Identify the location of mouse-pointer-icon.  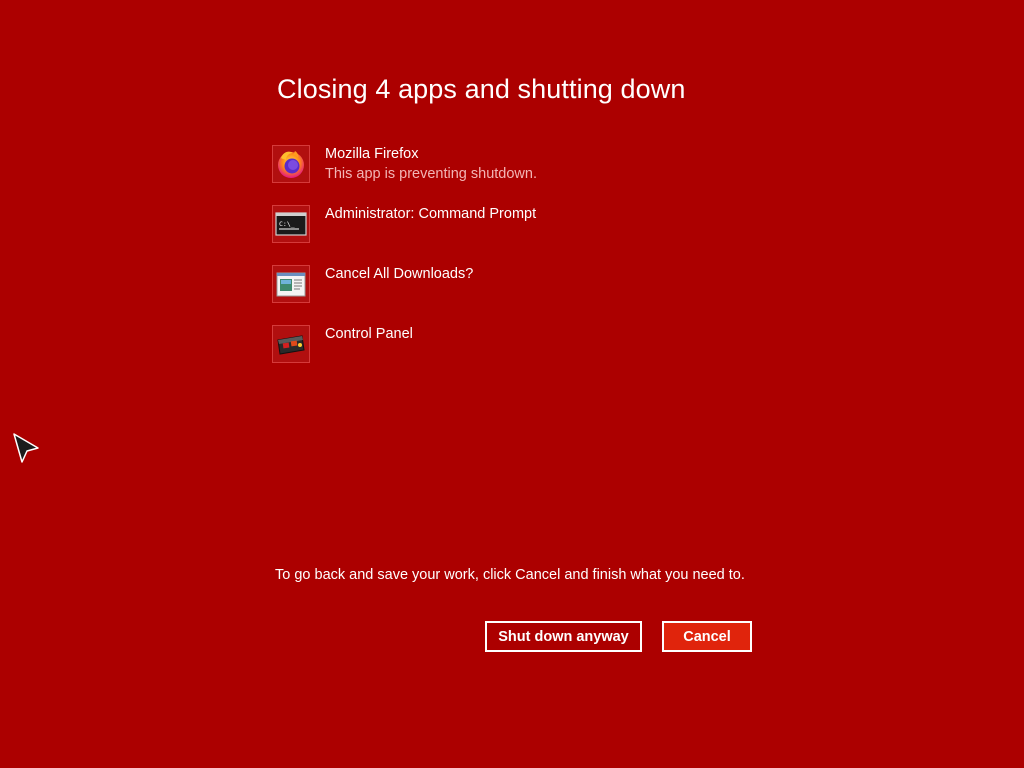
(27, 451).